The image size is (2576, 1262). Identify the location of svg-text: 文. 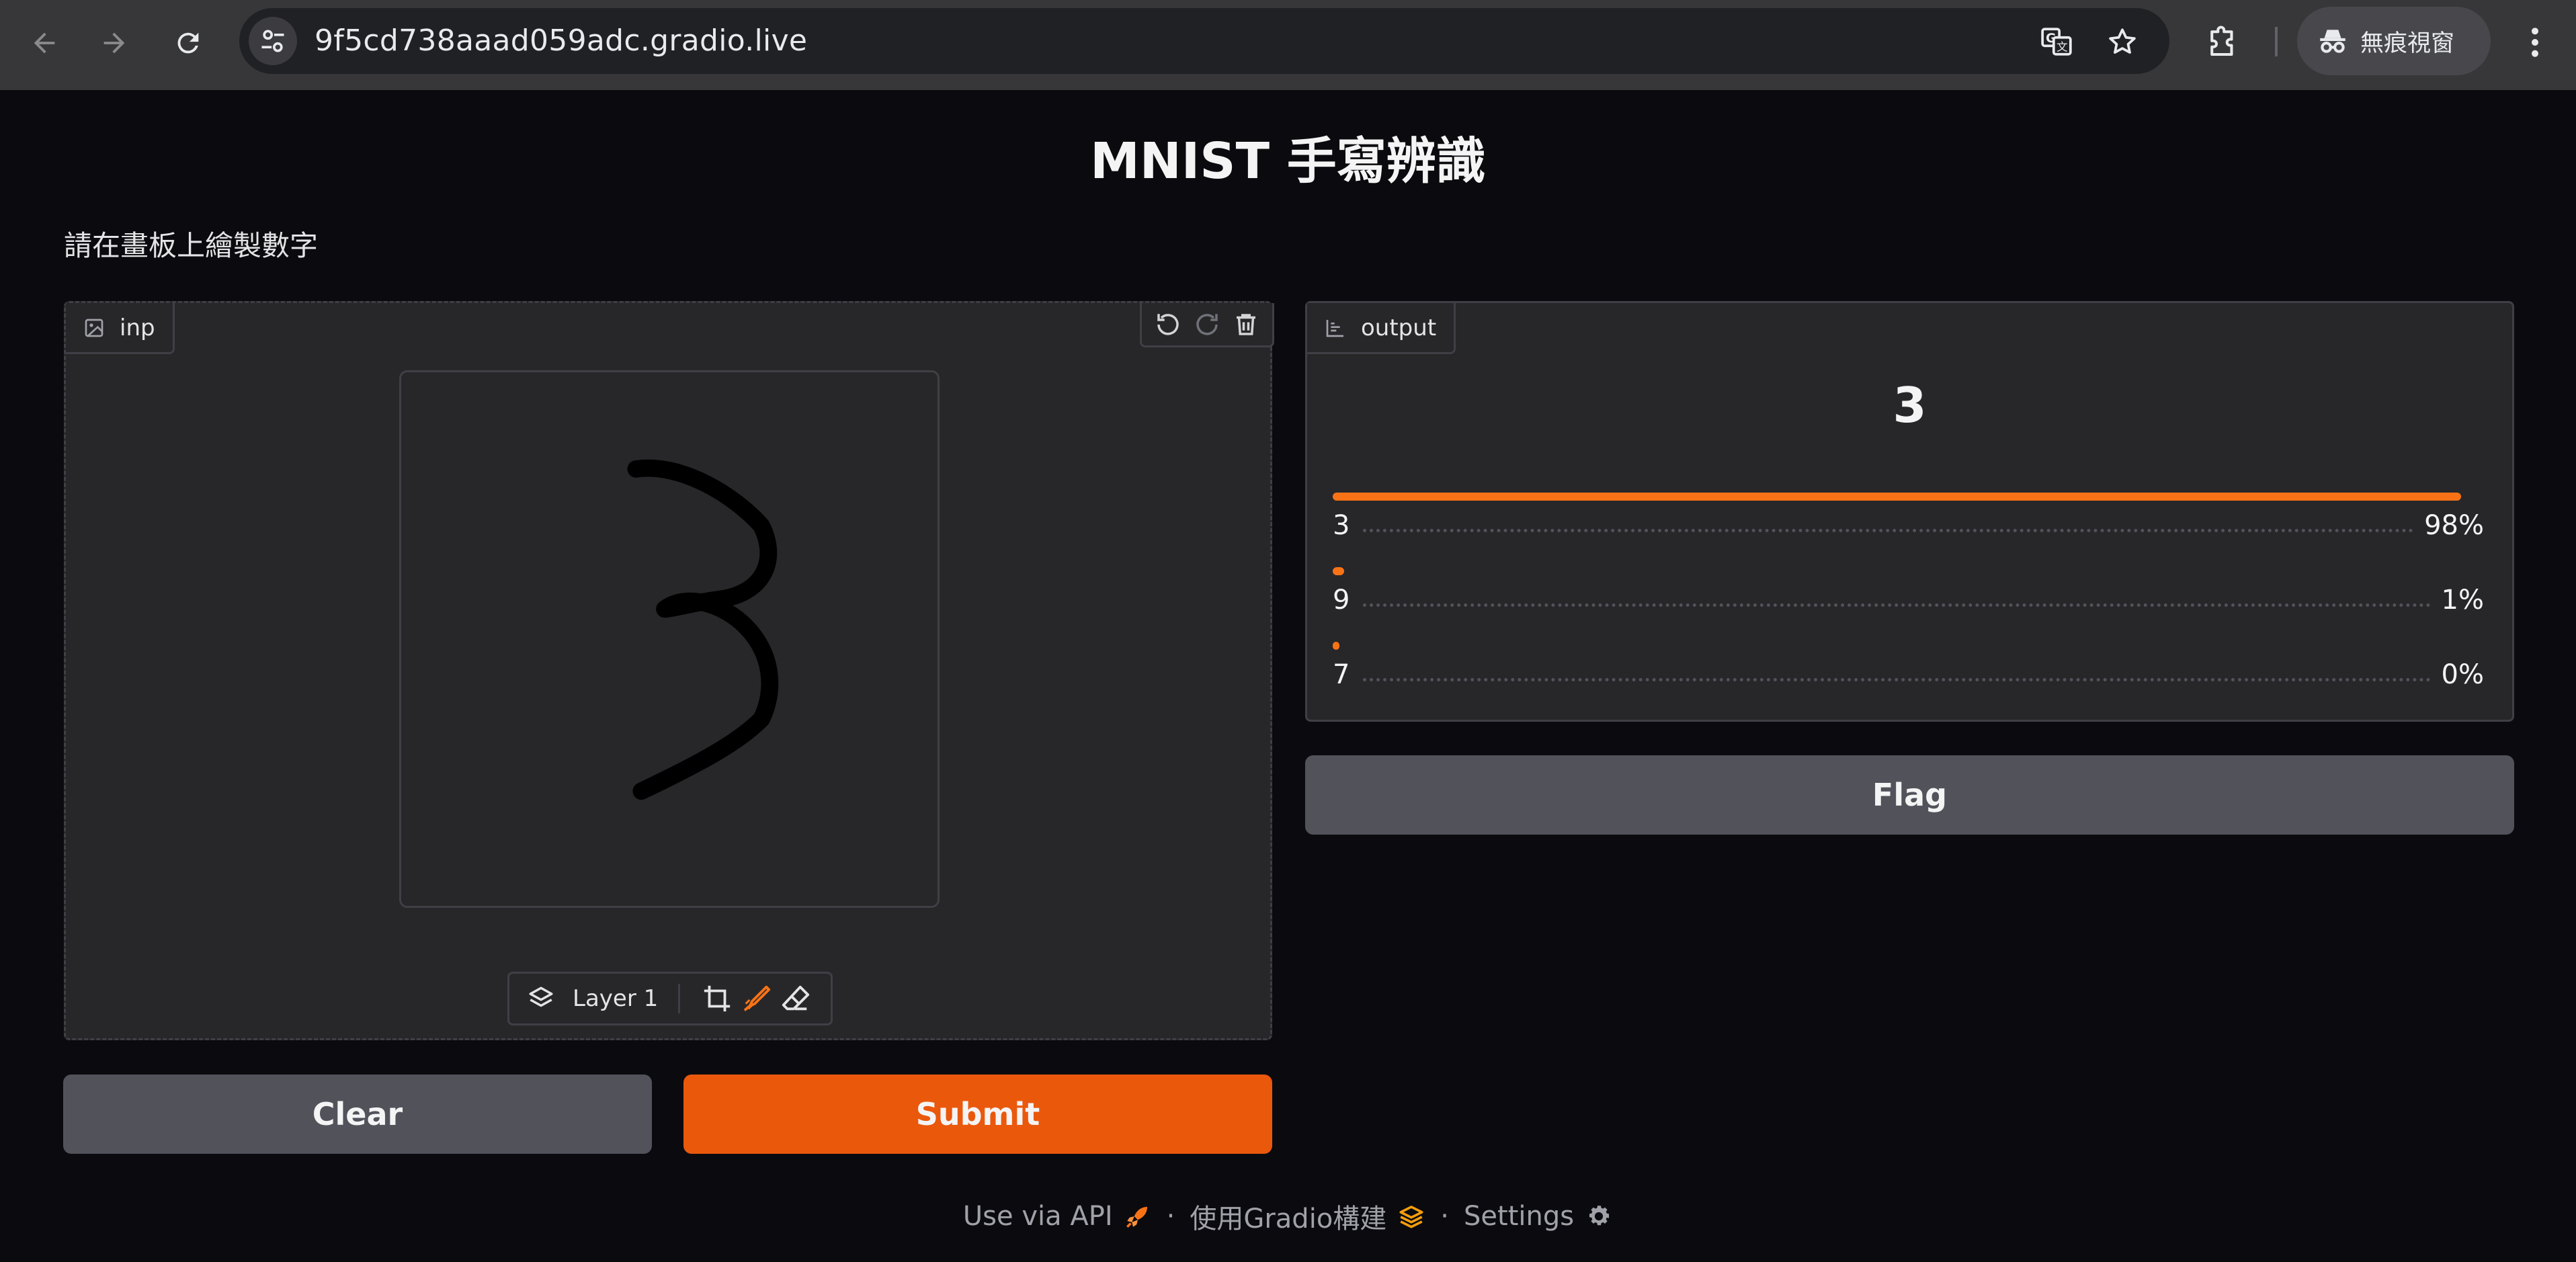
(2062, 47).